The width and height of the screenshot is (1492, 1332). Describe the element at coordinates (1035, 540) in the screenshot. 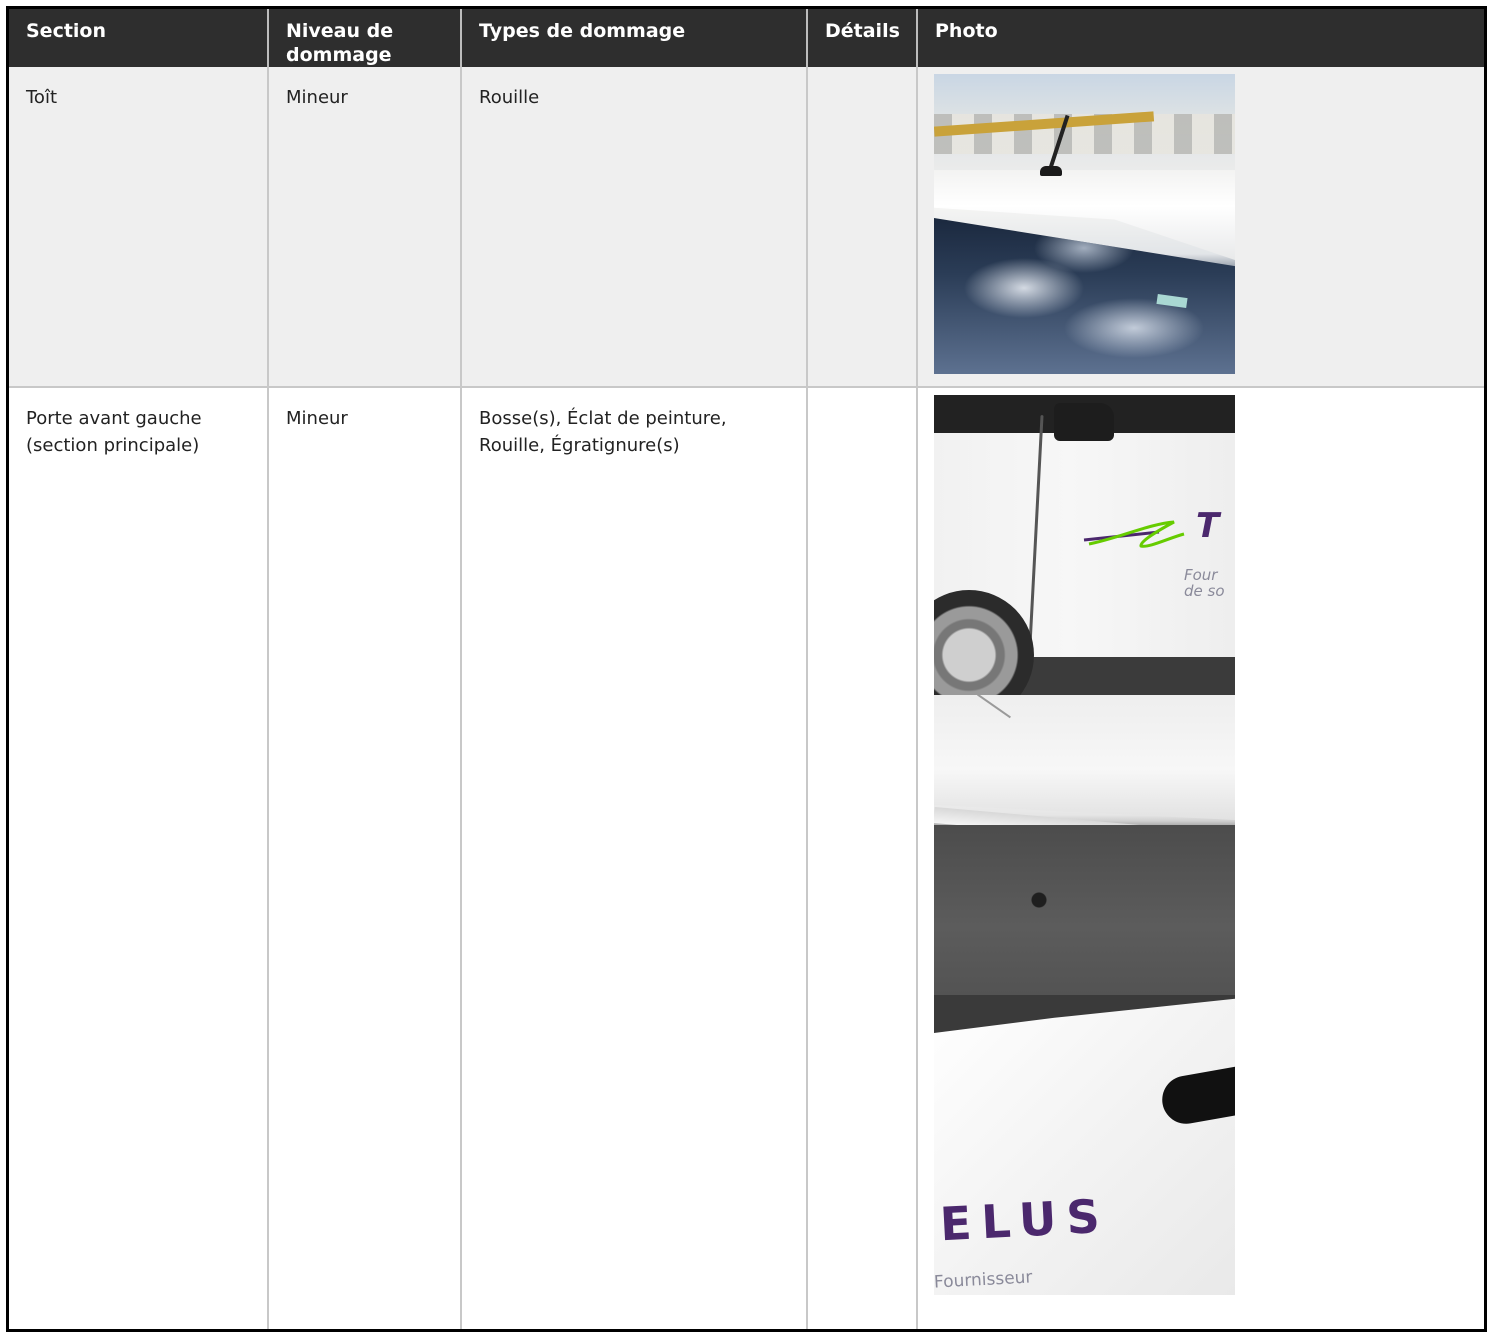

I see `photo-door-seam` at that location.